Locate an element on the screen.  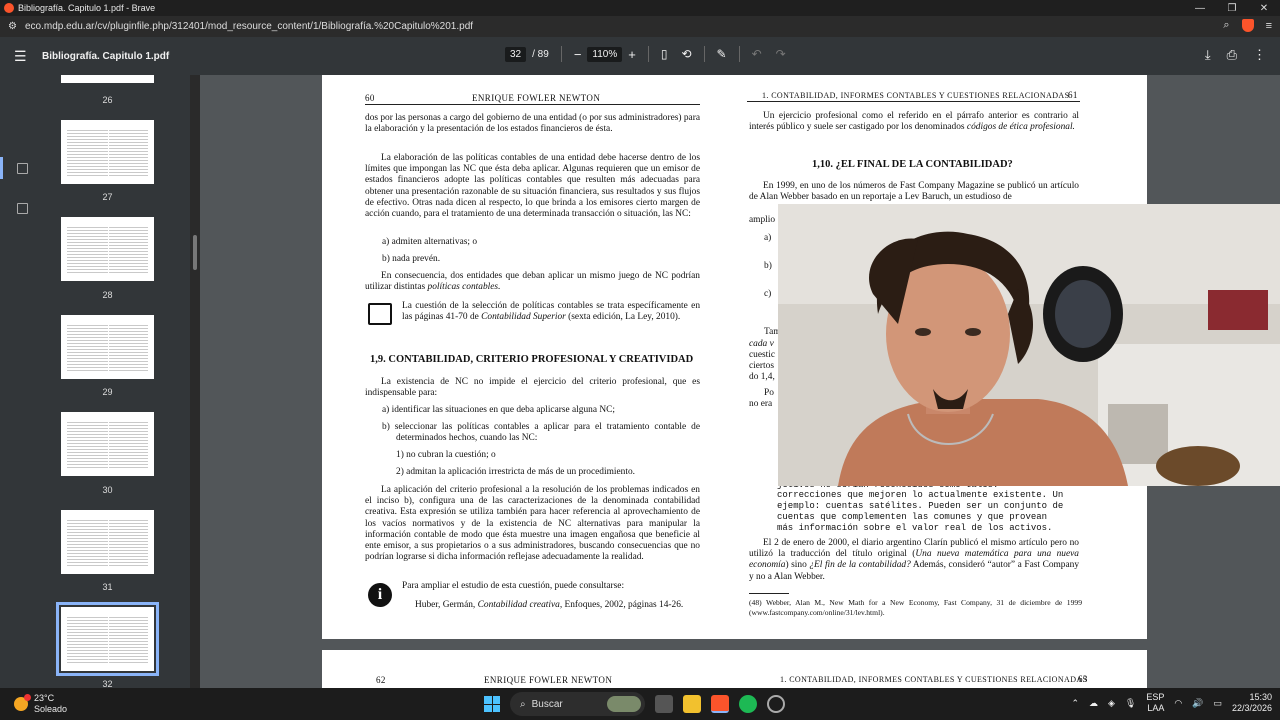
zoom-level-input: 110% is located at coordinates (605, 54).